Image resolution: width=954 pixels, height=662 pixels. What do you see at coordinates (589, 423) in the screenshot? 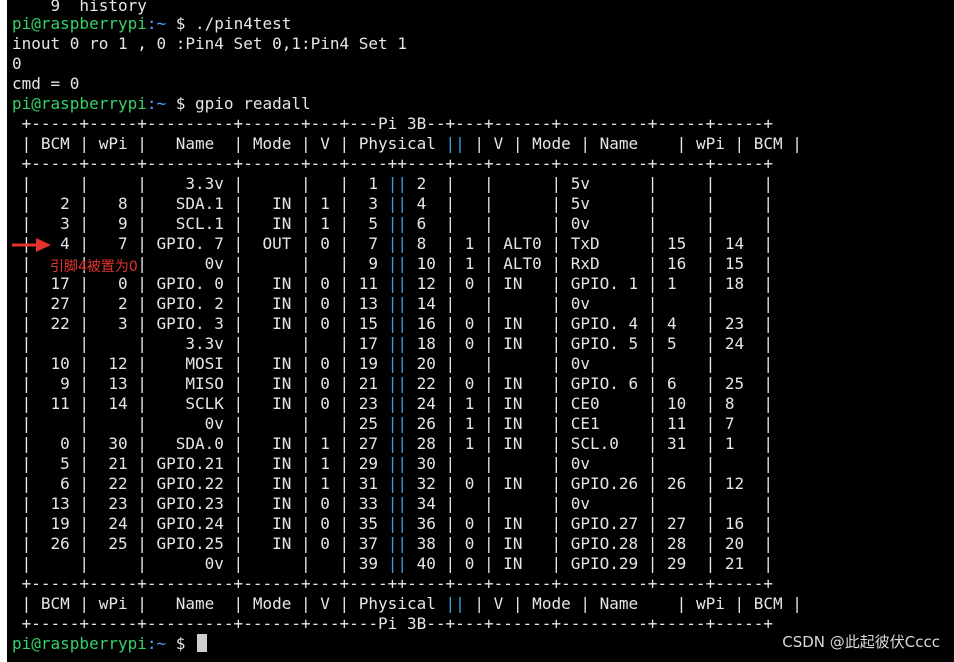
I see `row-right: 26 | 1 | IN | CE1 | 11 | 7 |` at bounding box center [589, 423].